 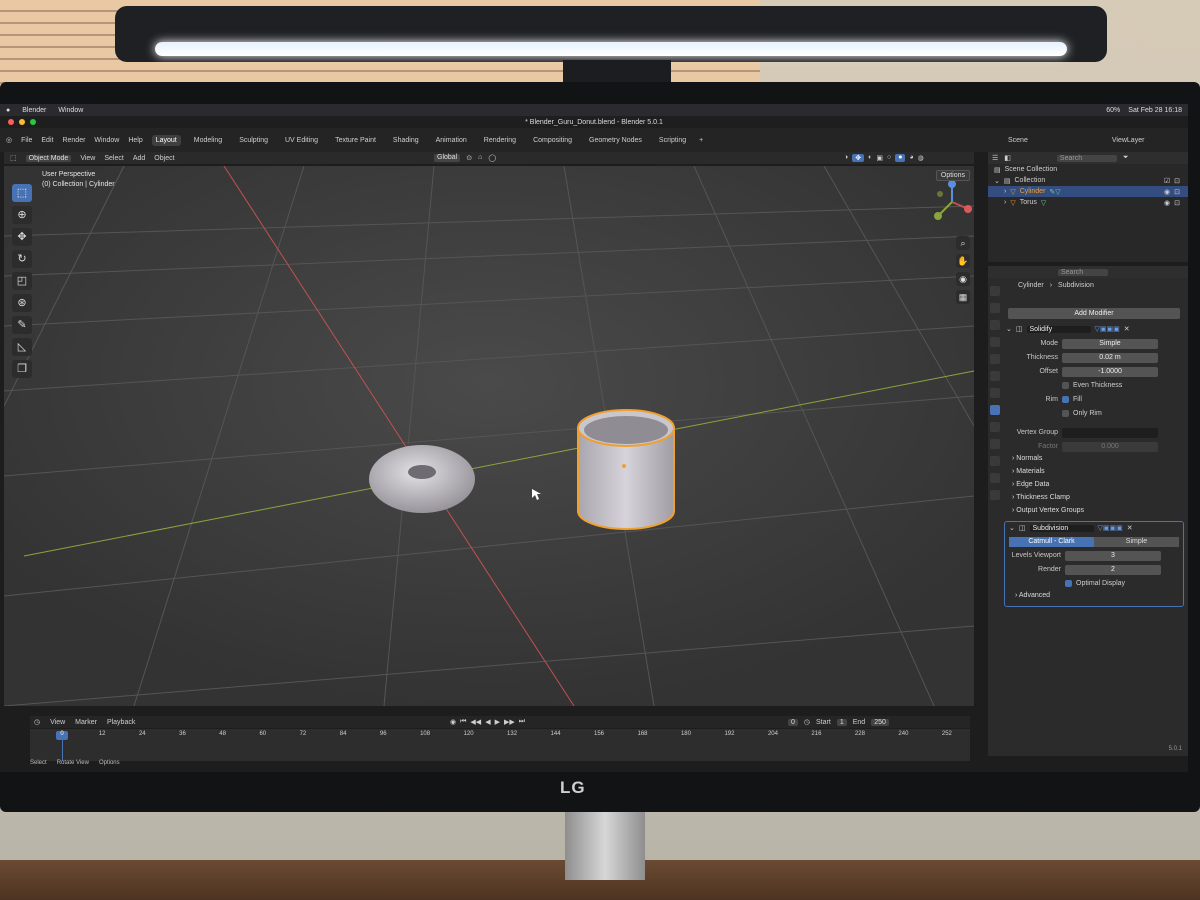 I want to click on add-modifier-button: Add Modifier, so click(x=1094, y=313).